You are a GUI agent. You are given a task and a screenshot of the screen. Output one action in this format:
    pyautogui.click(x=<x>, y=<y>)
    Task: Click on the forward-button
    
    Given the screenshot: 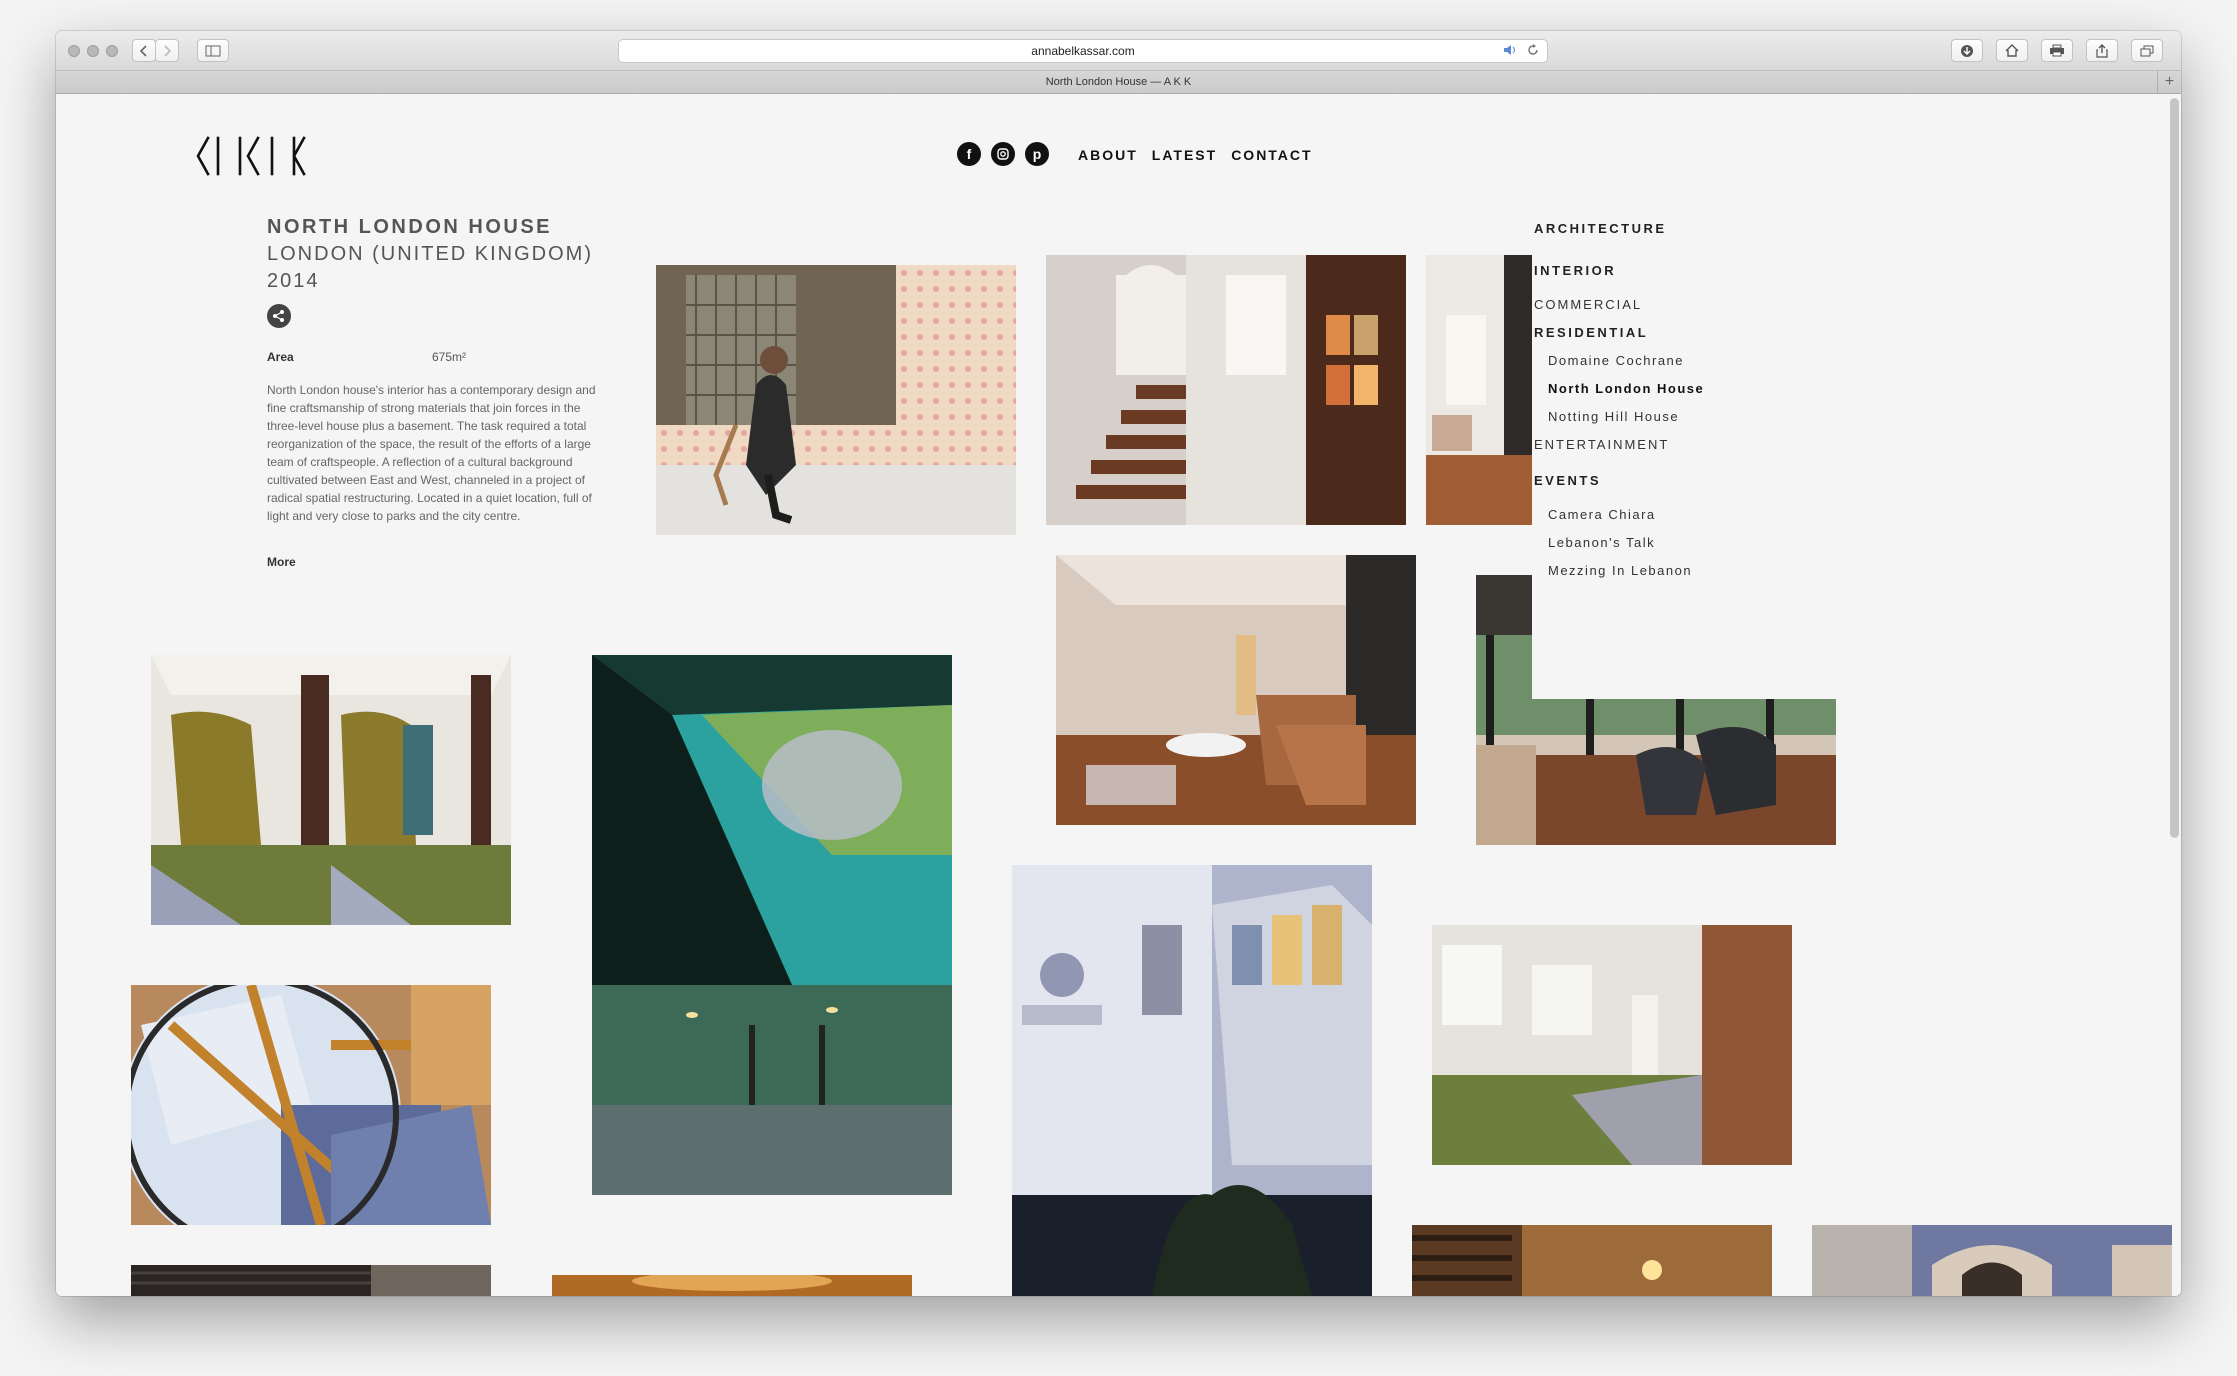 What is the action you would take?
    pyautogui.click(x=167, y=50)
    